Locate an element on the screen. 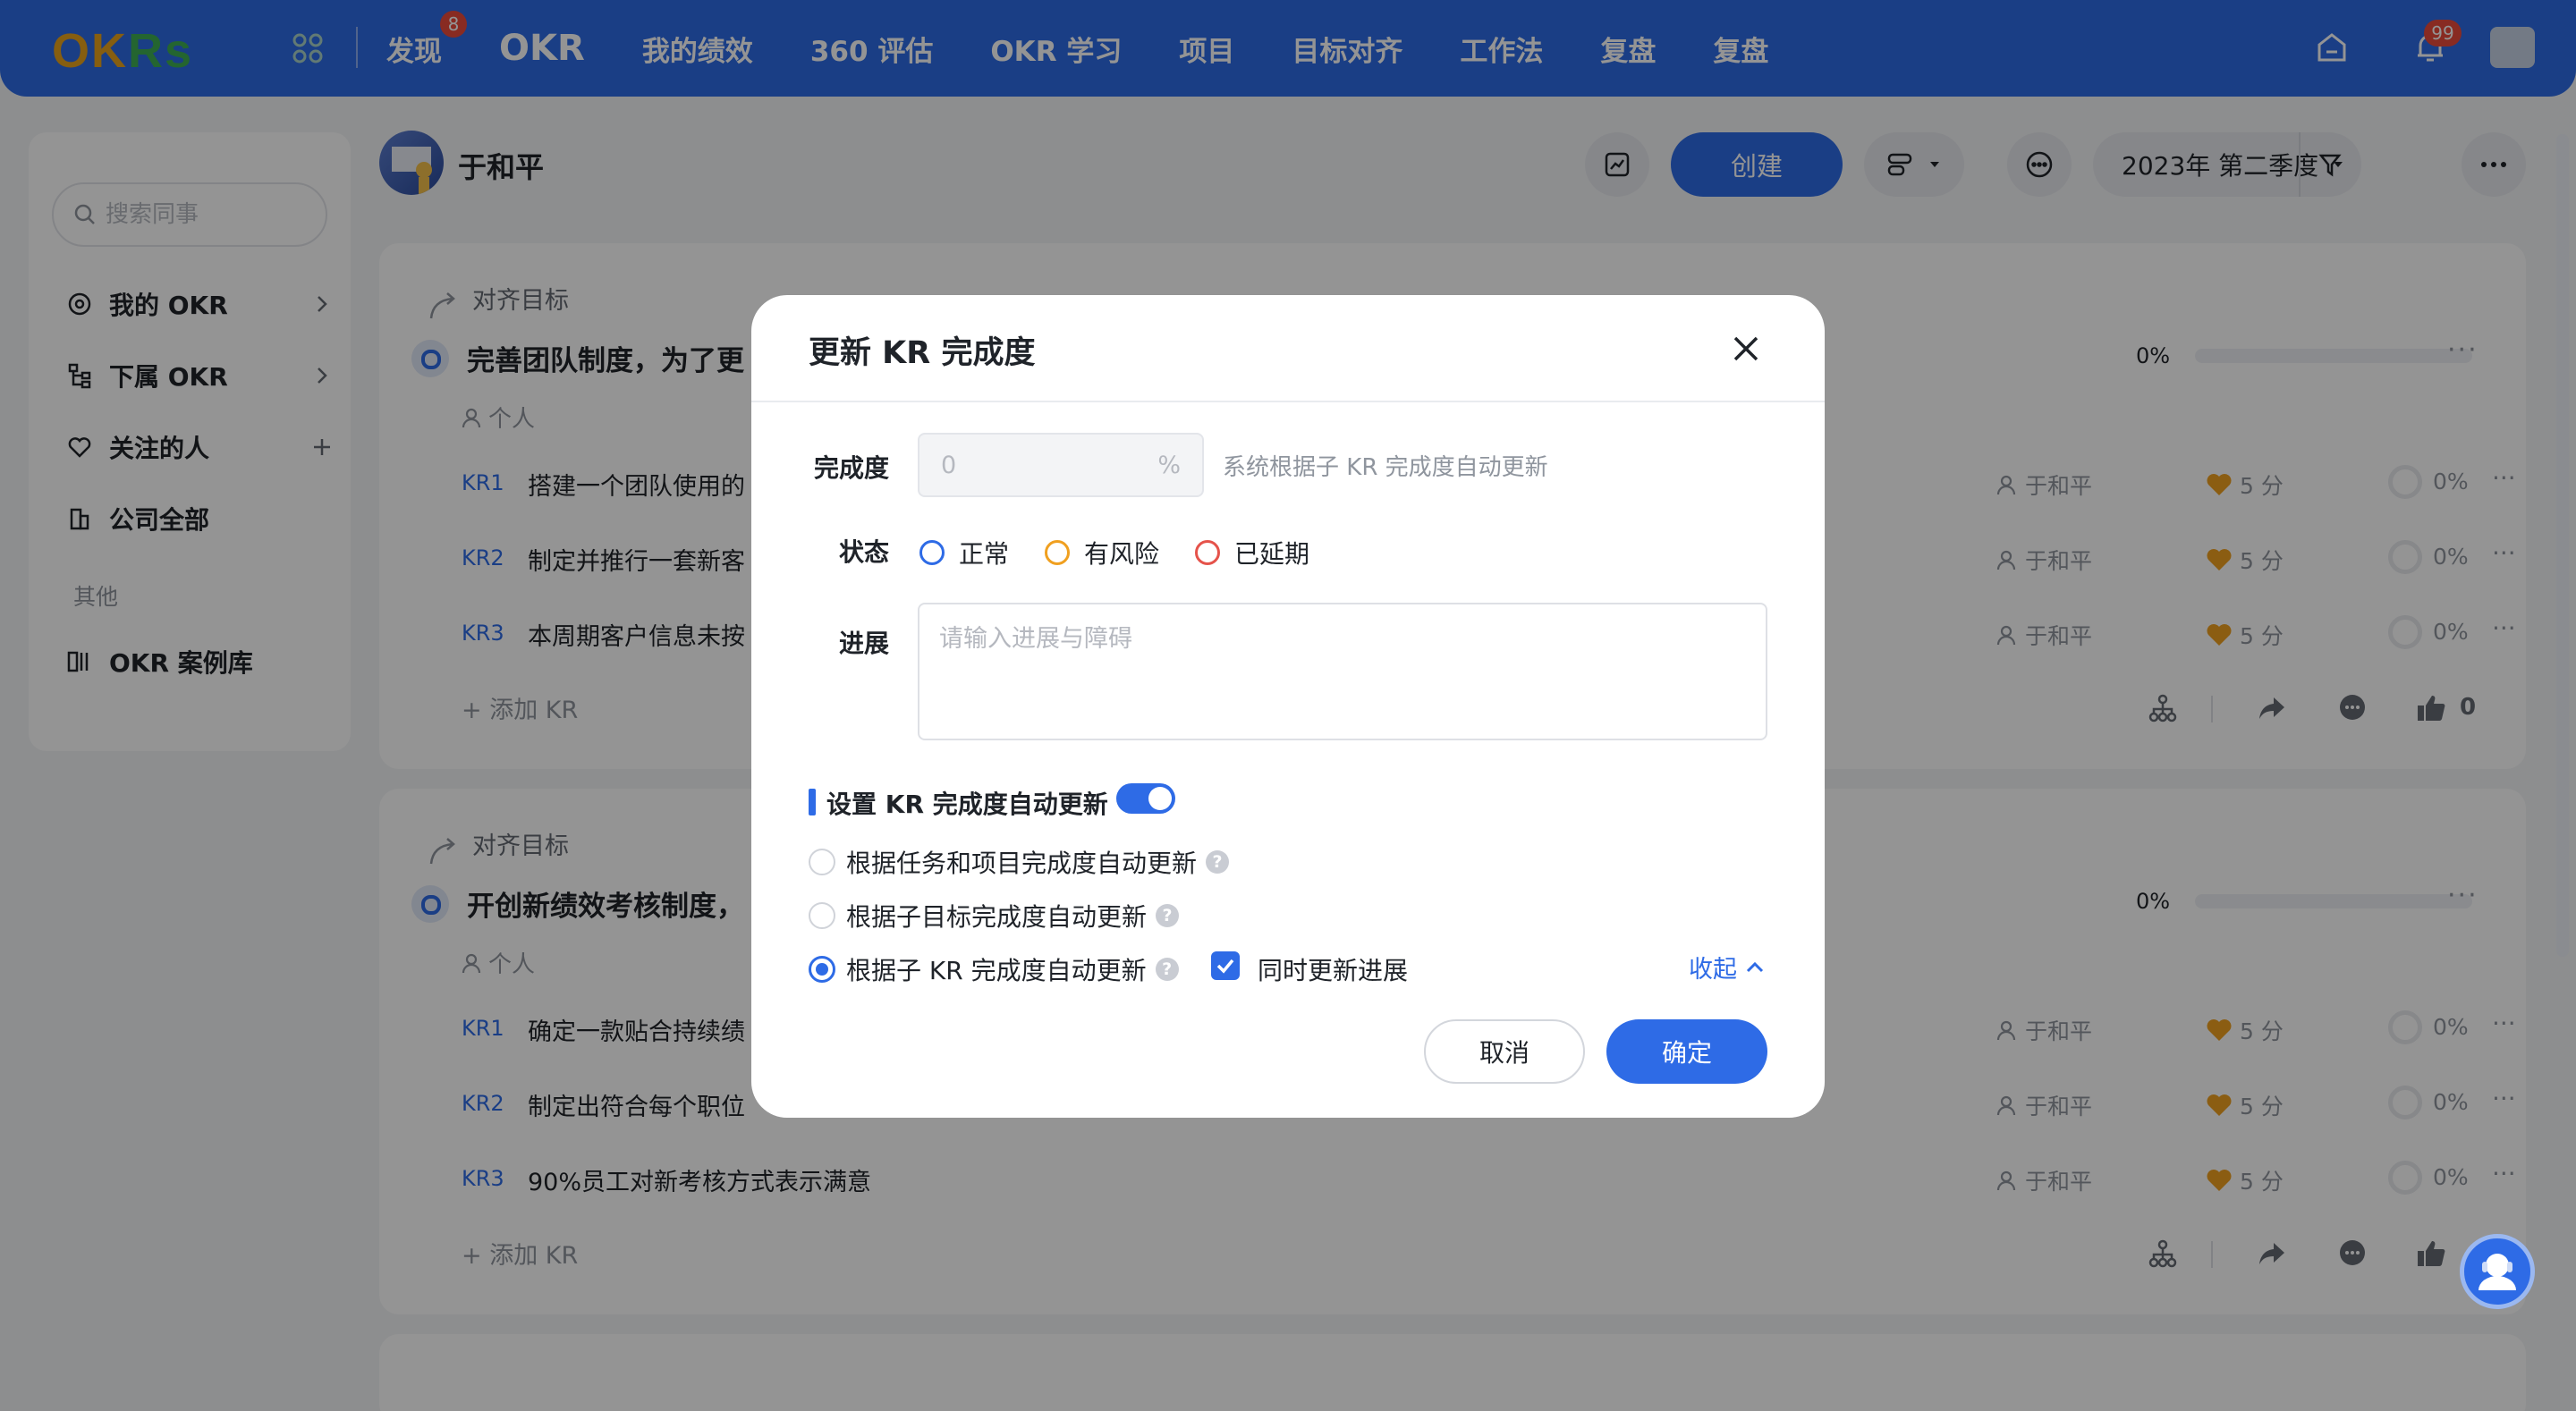 This screenshot has width=2576, height=1411. auto-update-section-title: 设置 KR 完成度自动更新 is located at coordinates (967, 804).